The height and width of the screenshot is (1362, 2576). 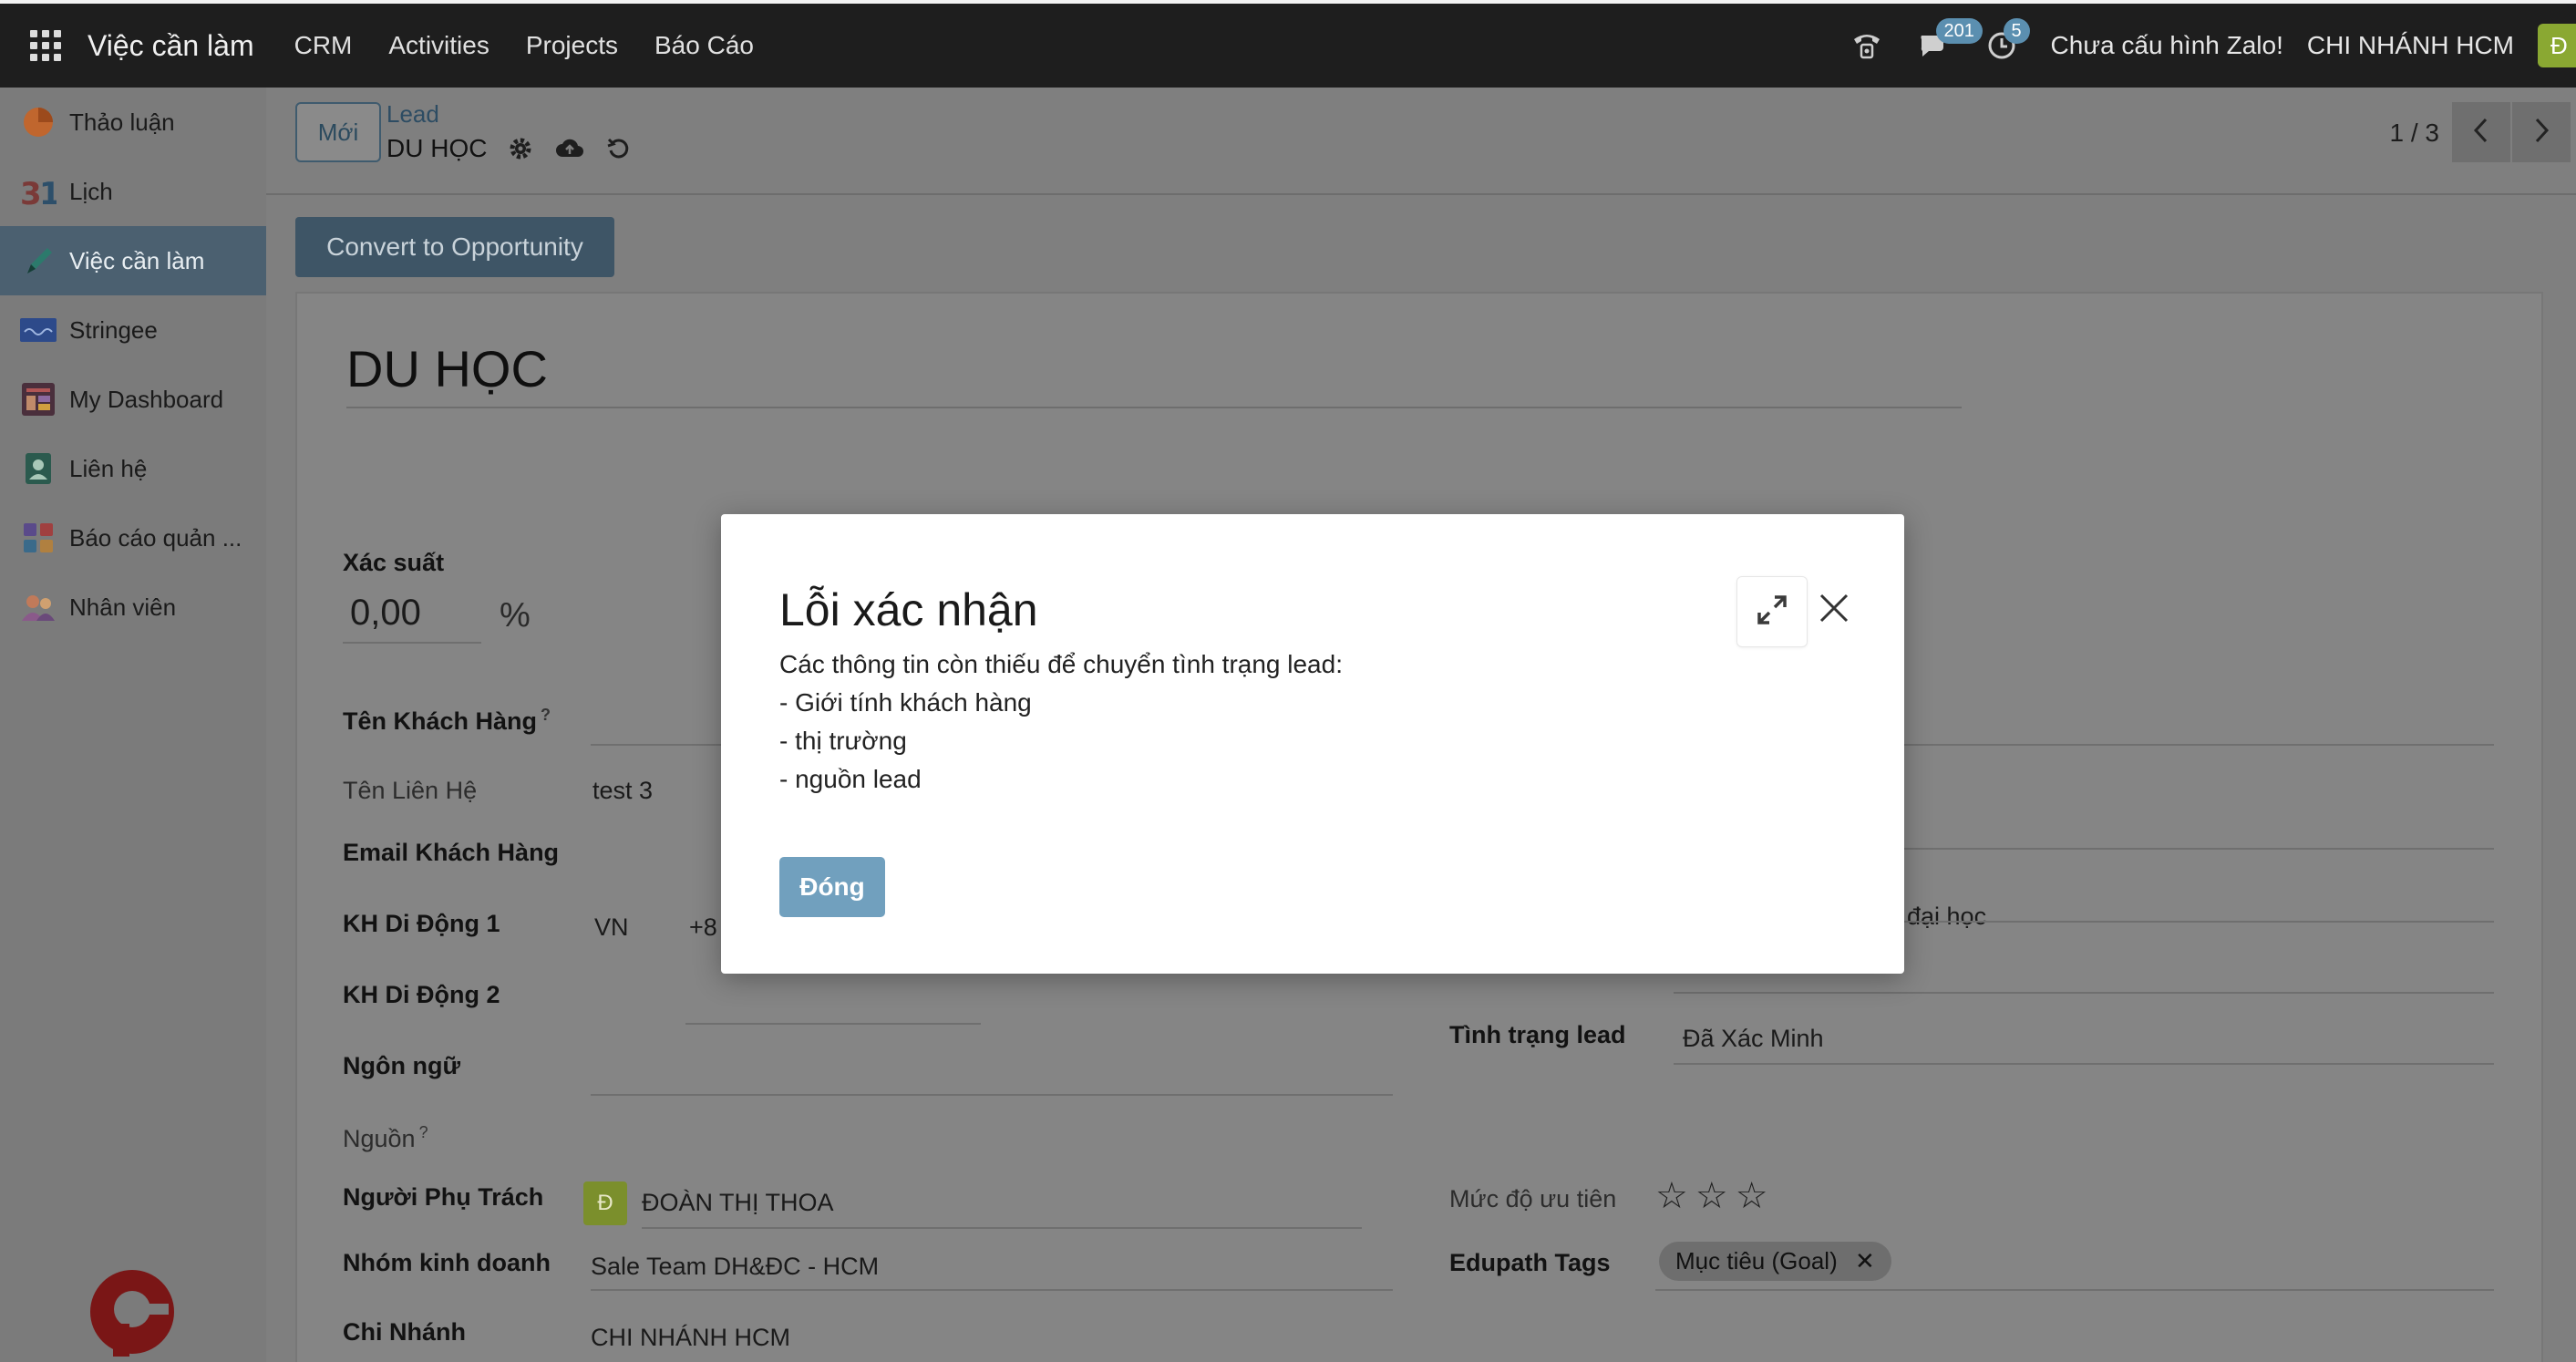 What do you see at coordinates (338, 132) in the screenshot?
I see `new-button: Mới` at bounding box center [338, 132].